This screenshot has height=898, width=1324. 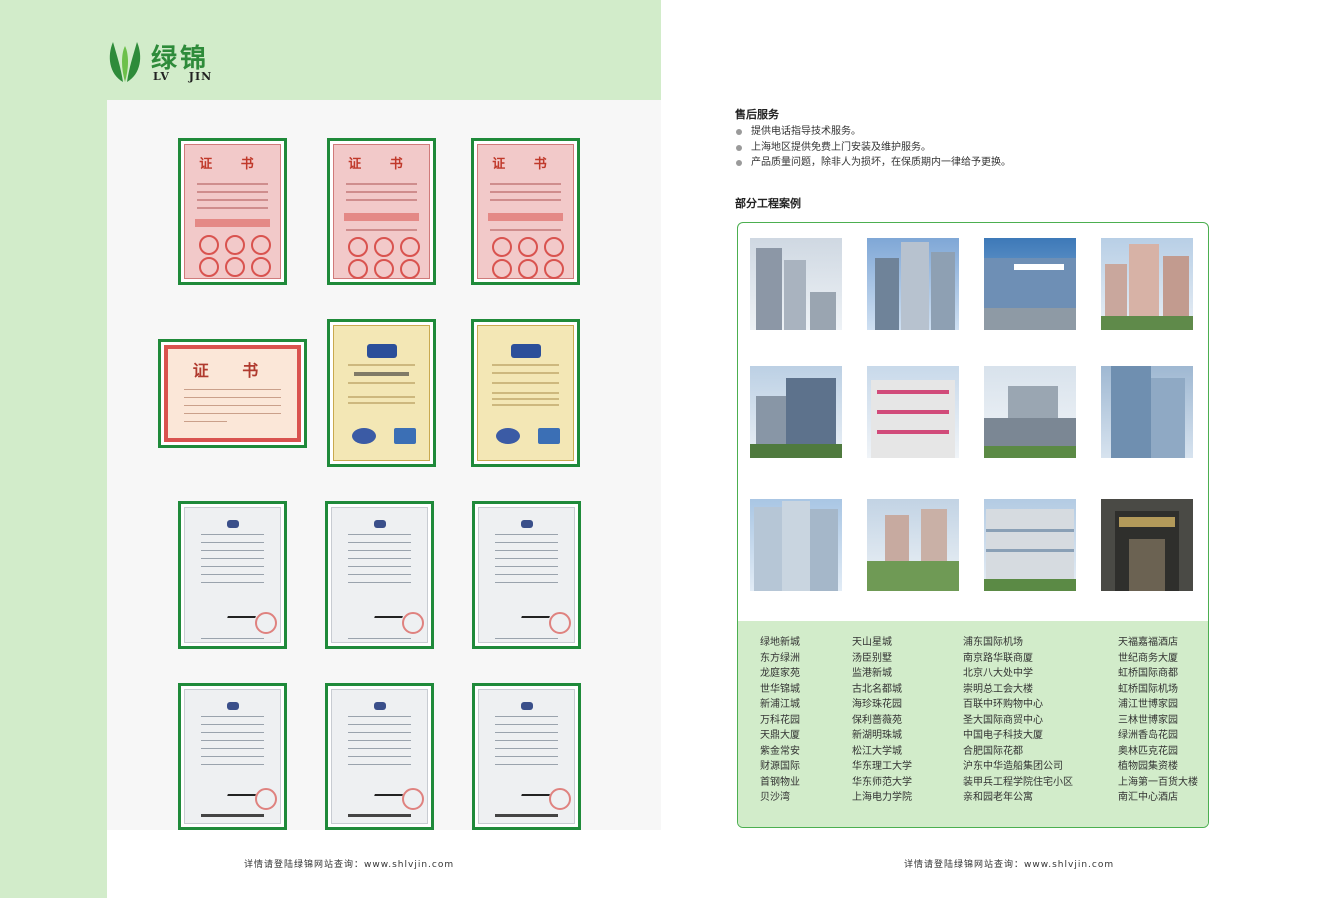 What do you see at coordinates (780, 673) in the screenshot?
I see `project-name: 龙庭家苑` at bounding box center [780, 673].